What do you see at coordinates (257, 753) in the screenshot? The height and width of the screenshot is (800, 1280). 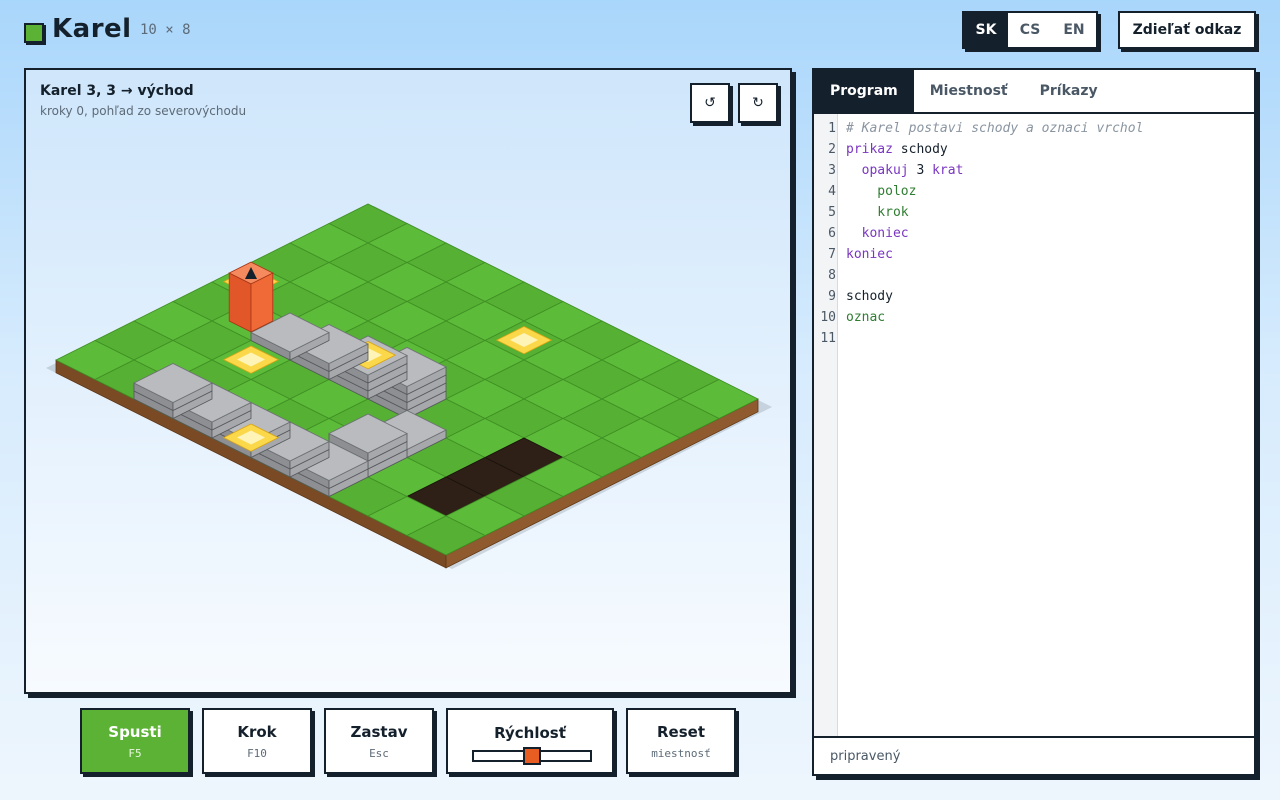 I see `step-shortcut: F10` at bounding box center [257, 753].